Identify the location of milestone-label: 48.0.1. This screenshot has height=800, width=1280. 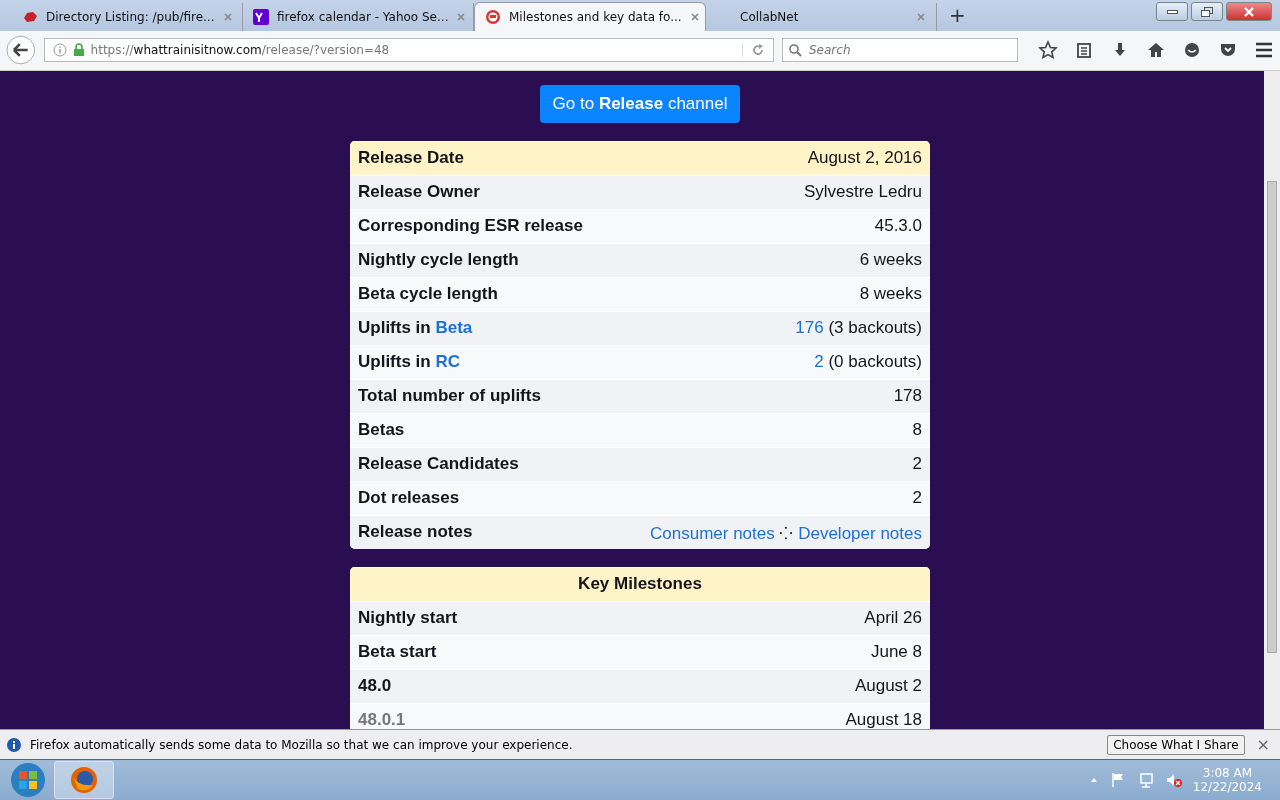
(382, 720).